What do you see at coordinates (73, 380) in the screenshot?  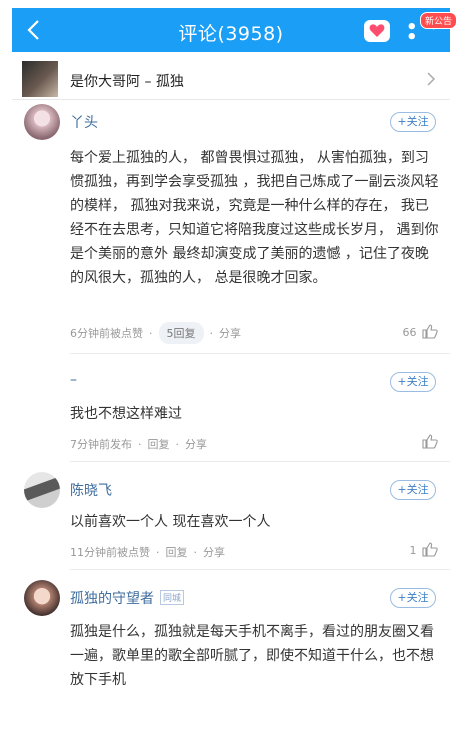 I see `comment-username: –` at bounding box center [73, 380].